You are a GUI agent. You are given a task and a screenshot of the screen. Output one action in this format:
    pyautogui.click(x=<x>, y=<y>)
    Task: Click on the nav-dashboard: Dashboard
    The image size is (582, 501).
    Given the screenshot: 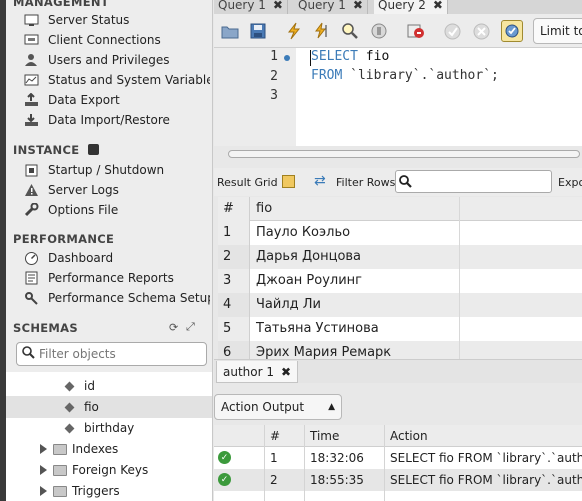 What is the action you would take?
    pyautogui.click(x=117, y=258)
    